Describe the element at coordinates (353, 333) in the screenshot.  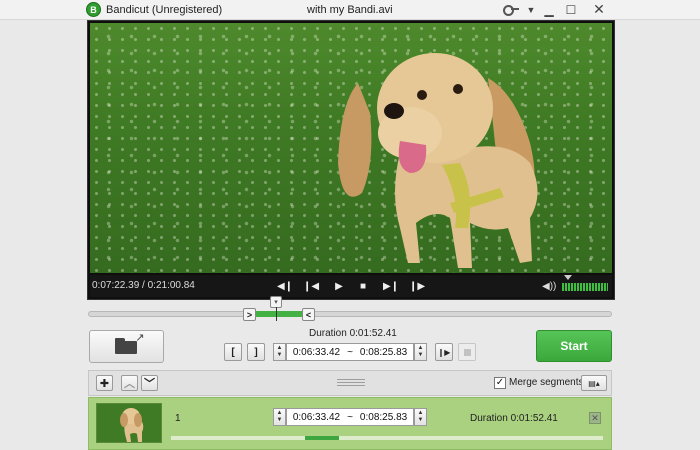
I see `selection-duration: Duration 0:01:52.41` at that location.